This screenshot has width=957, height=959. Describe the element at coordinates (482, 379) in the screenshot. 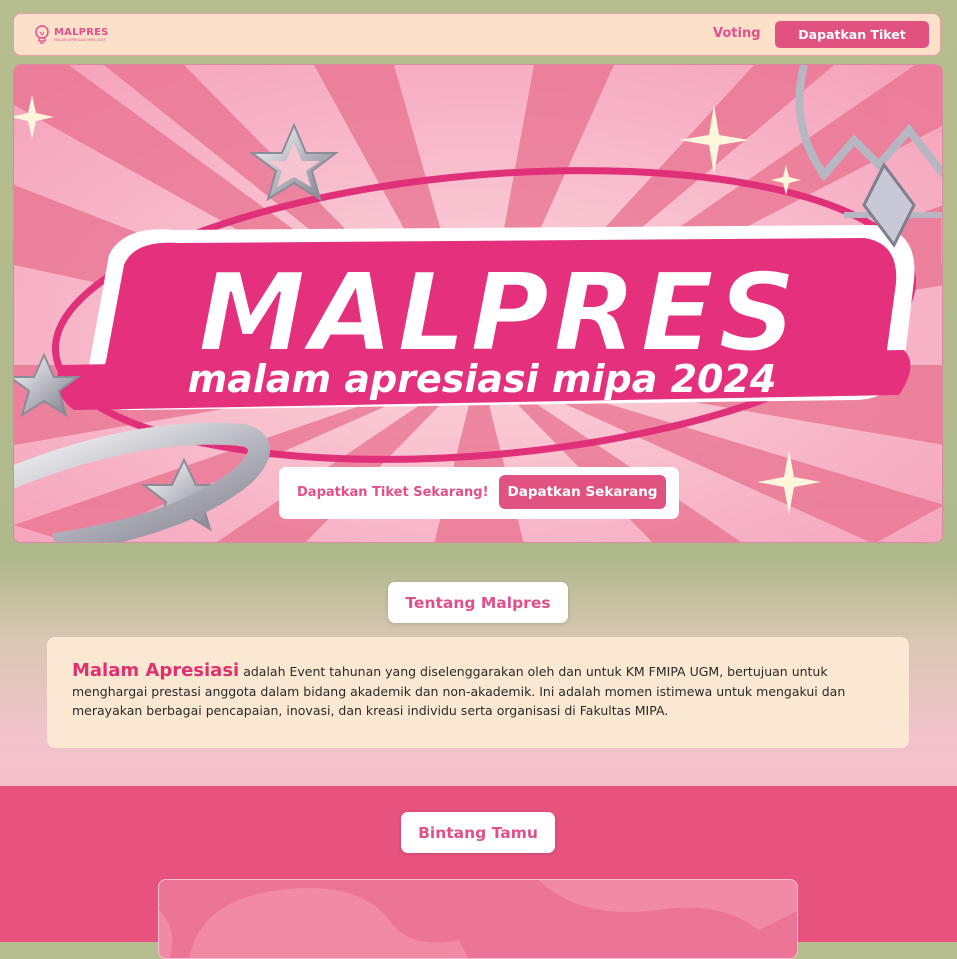

I see `hero-subtitle: malam apresiasi mipa 2024` at that location.